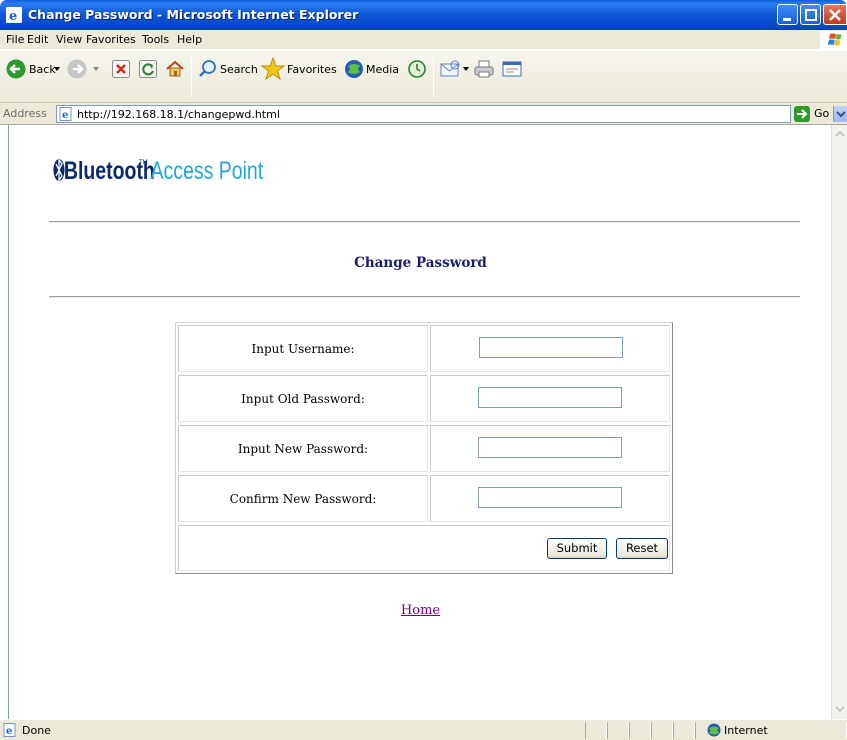  What do you see at coordinates (840, 709) in the screenshot?
I see `scroll-down-icon` at bounding box center [840, 709].